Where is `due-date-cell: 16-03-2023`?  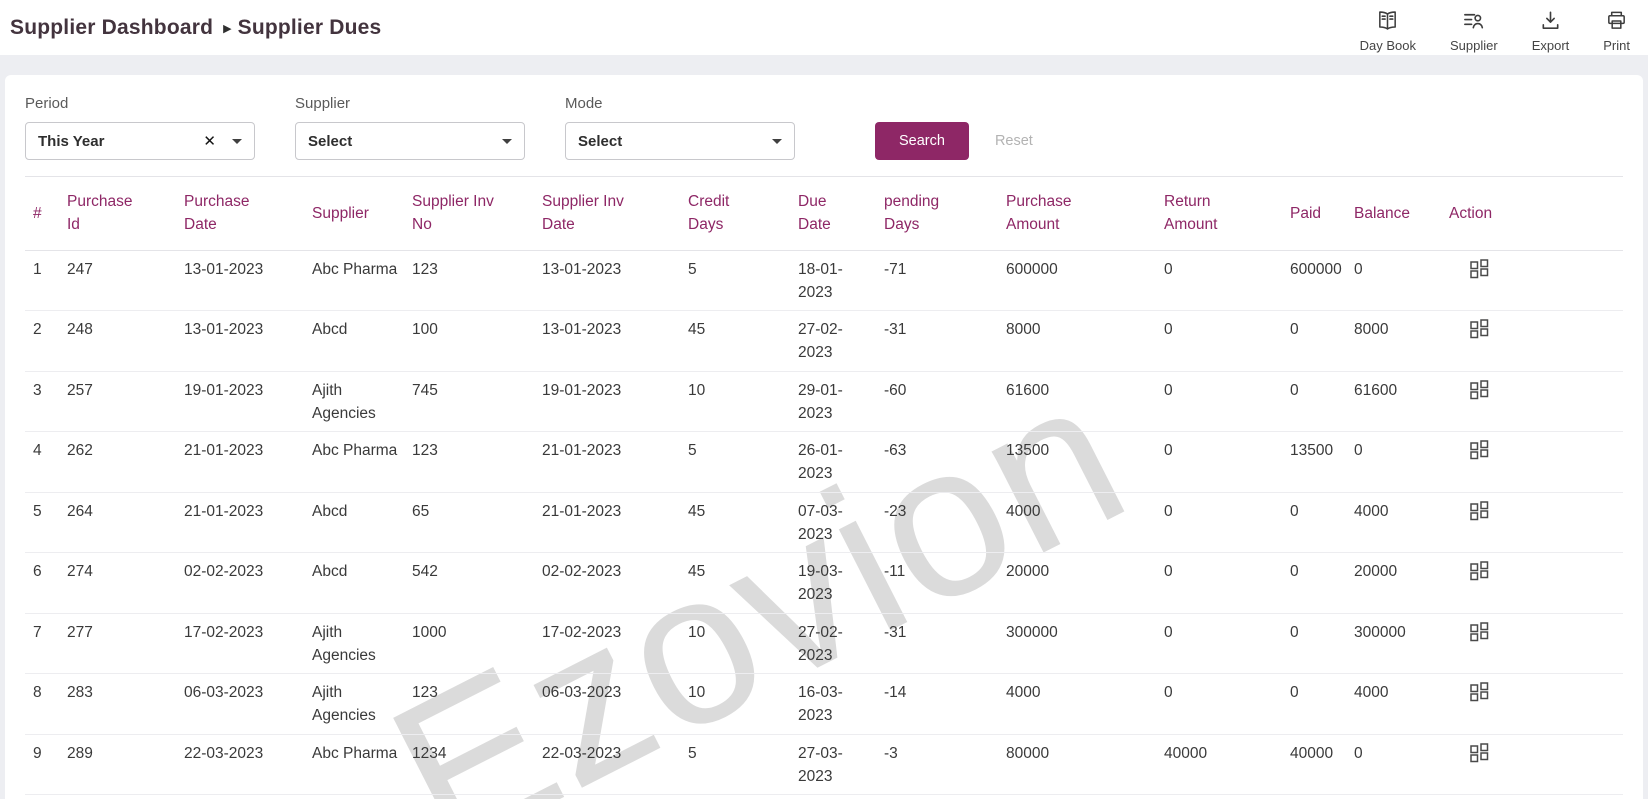
due-date-cell: 16-03-2023 is located at coordinates (841, 704).